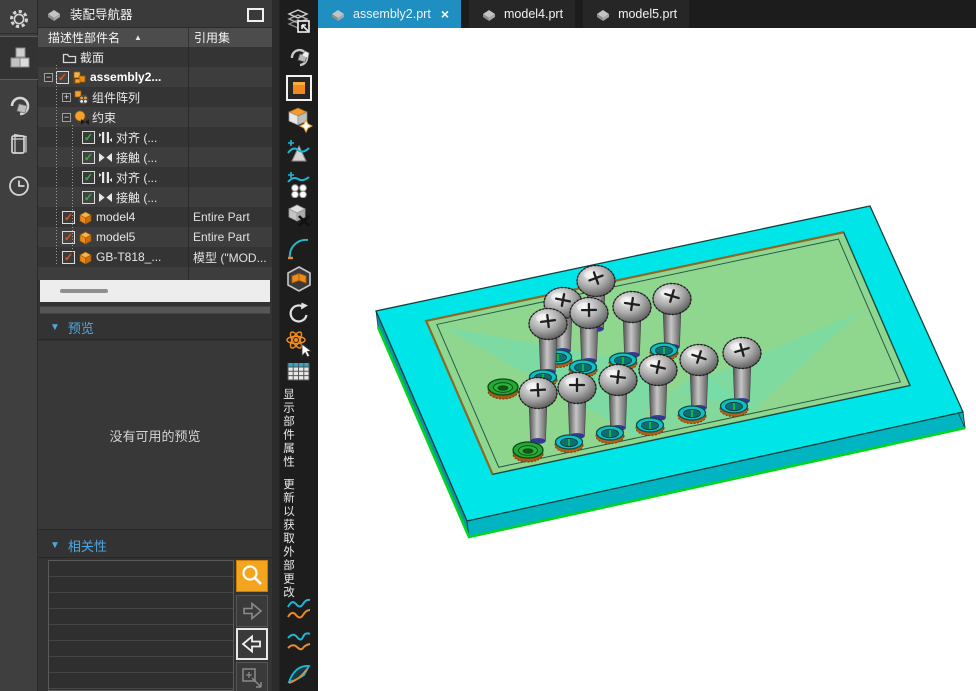 Image resolution: width=976 pixels, height=691 pixels. I want to click on toolbar-cone-curve-button, so click(299, 152).